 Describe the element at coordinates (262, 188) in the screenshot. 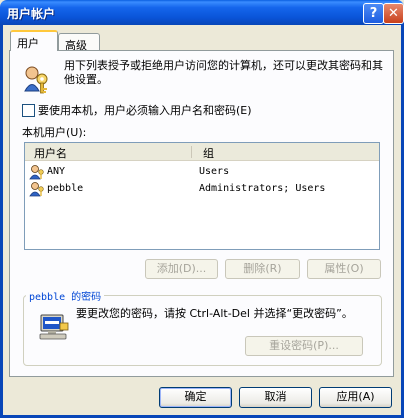

I see `user-group: Administrators; Users` at that location.